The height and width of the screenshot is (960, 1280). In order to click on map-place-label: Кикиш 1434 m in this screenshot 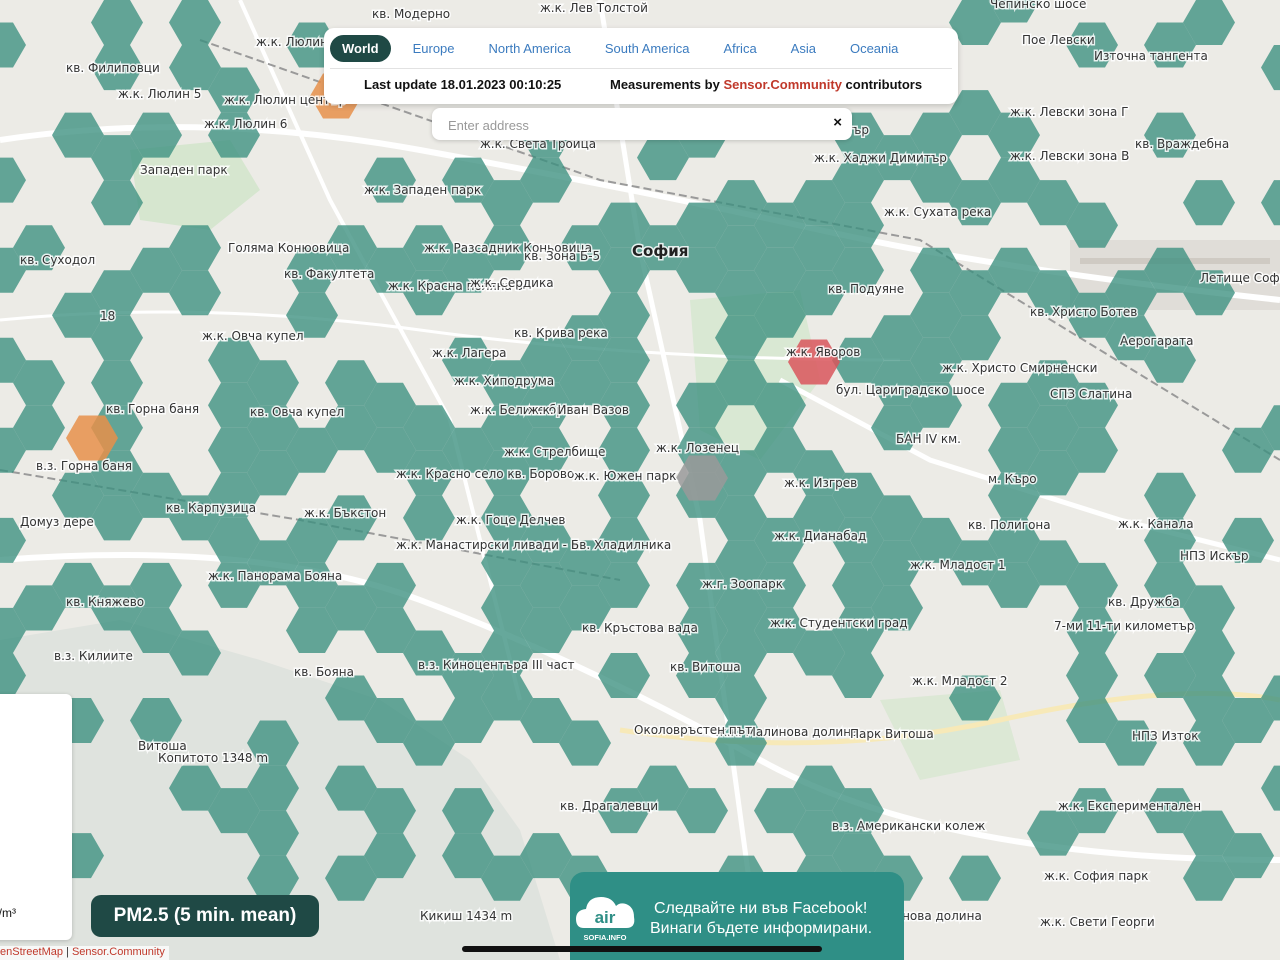, I will do `click(466, 916)`.